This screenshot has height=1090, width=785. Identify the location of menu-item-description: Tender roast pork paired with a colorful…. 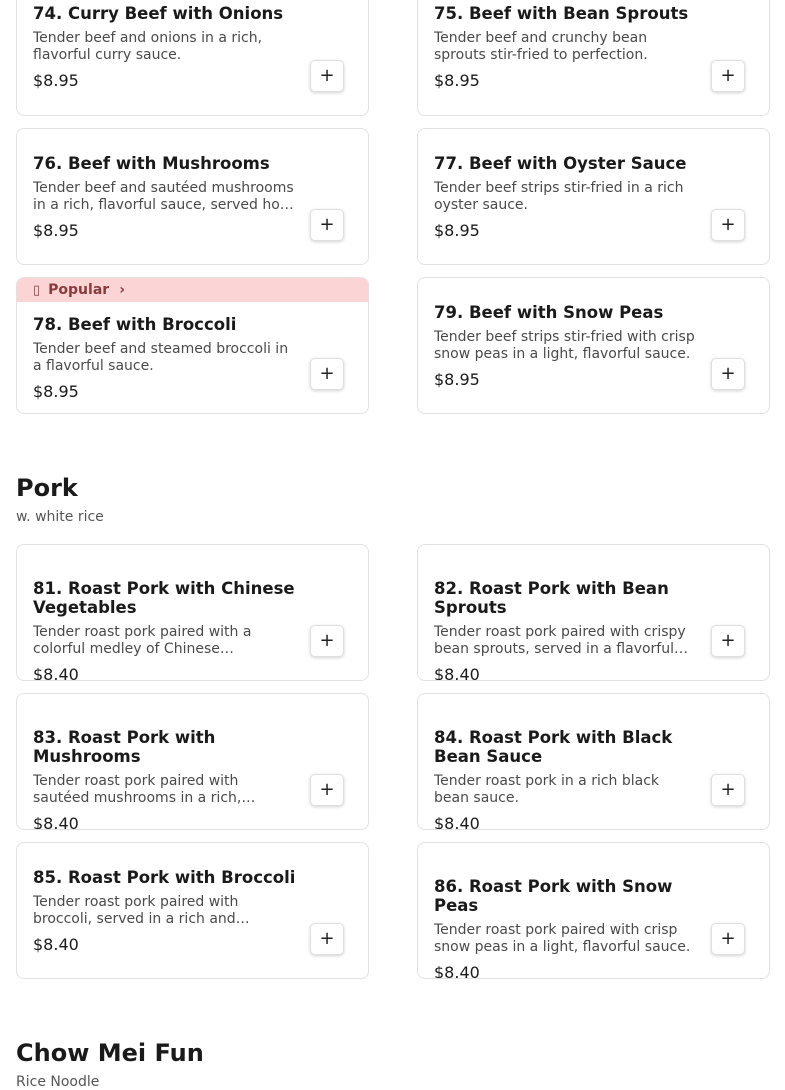
(142, 640).